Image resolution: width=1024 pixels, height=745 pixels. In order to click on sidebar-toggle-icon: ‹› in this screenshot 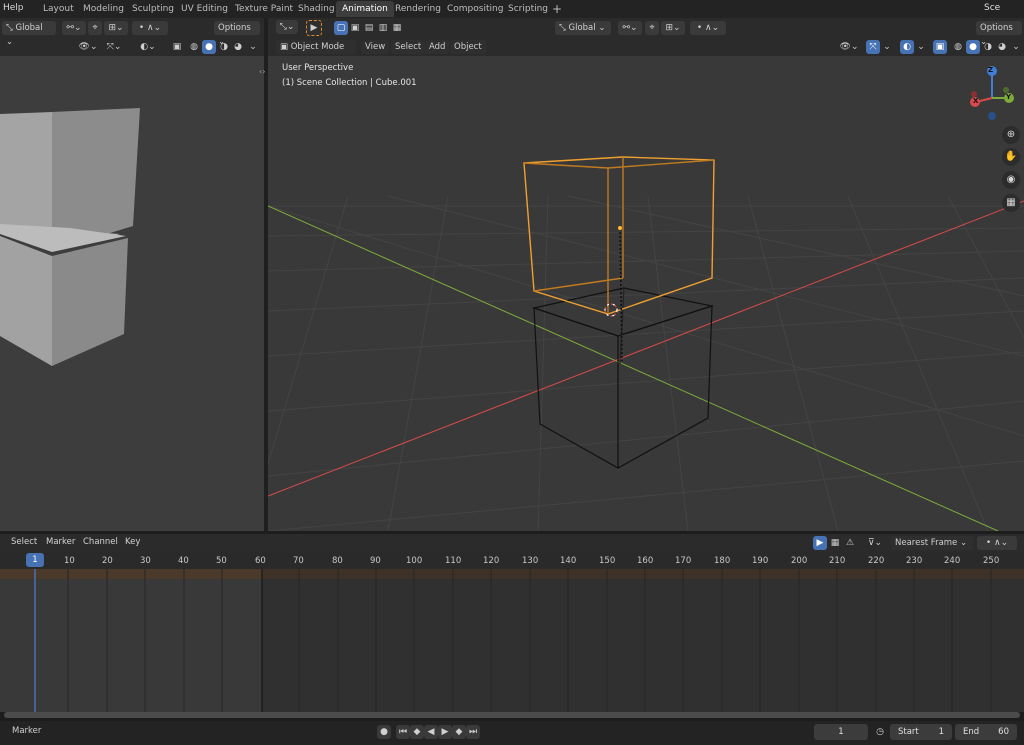, I will do `click(262, 71)`.